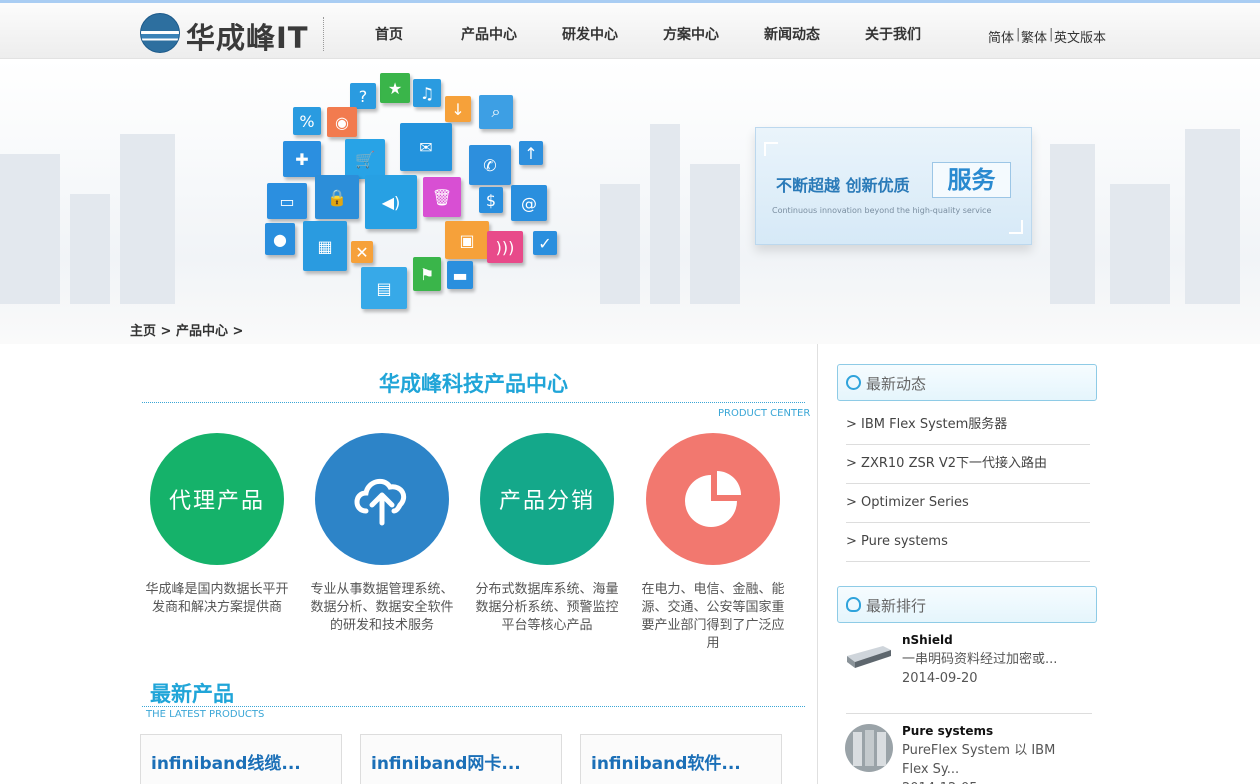 The width and height of the screenshot is (1260, 784). I want to click on cart-icon: 🛒, so click(365, 159).